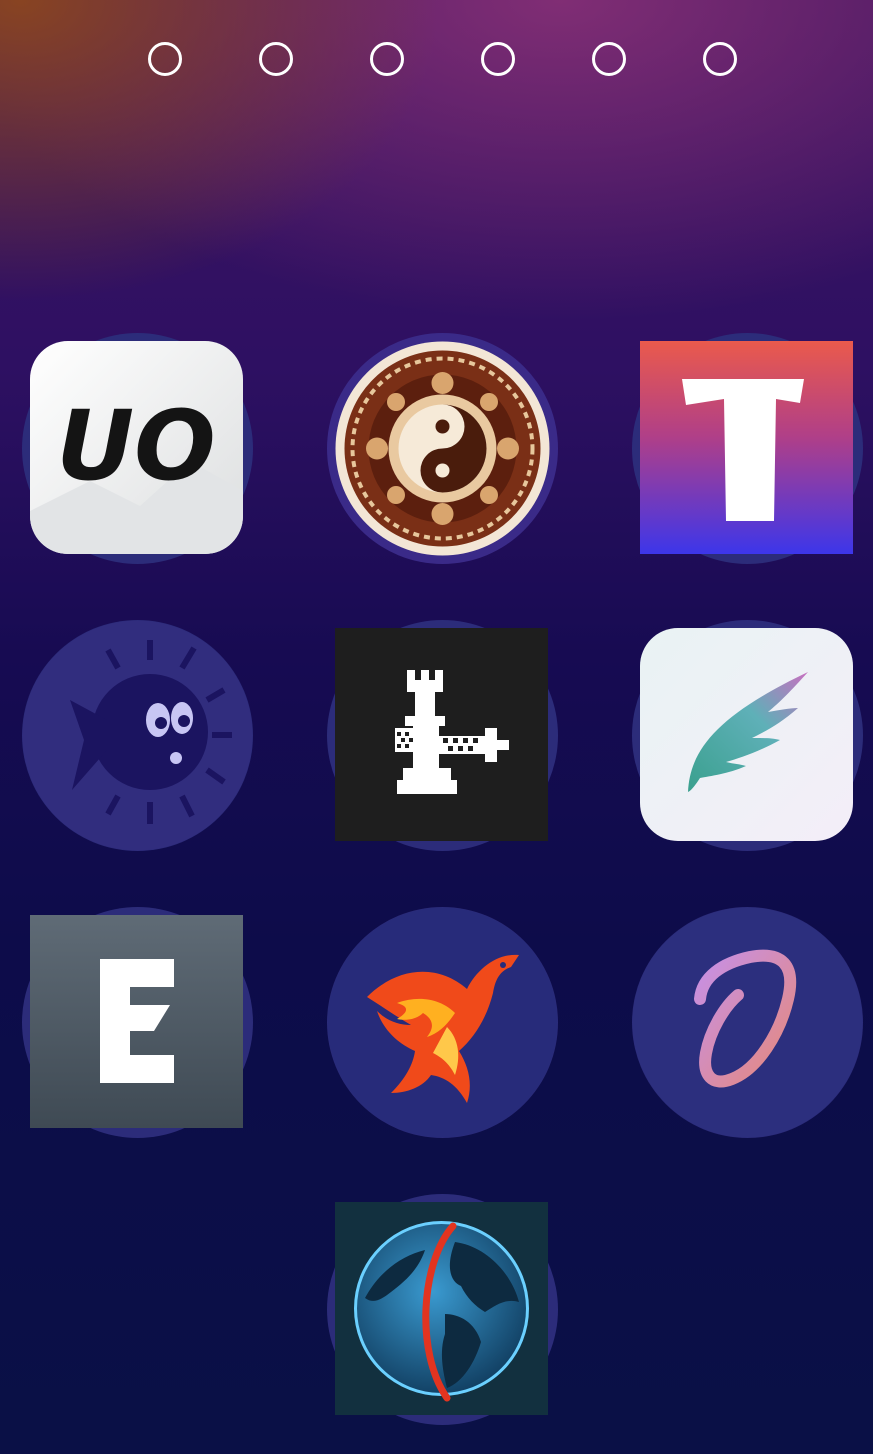 Image resolution: width=873 pixels, height=1454 pixels. I want to click on app-slot-taurine, so click(747, 448).